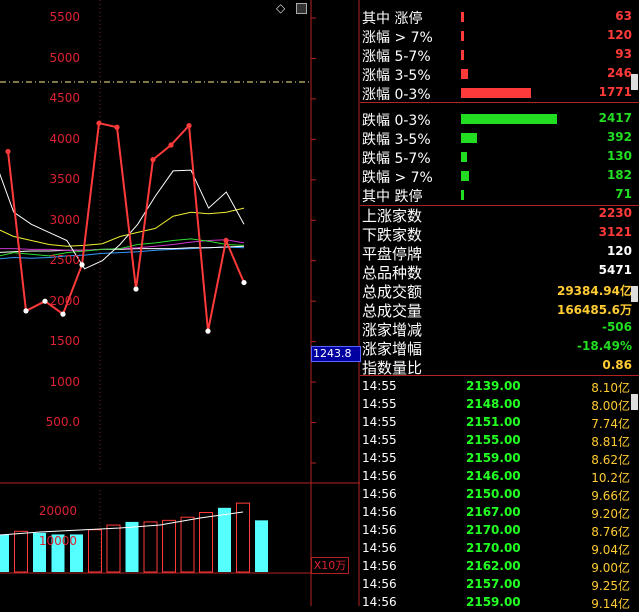 This screenshot has height=612, width=639. I want to click on summary-row: 总成交量 166485.6万, so click(499, 310).